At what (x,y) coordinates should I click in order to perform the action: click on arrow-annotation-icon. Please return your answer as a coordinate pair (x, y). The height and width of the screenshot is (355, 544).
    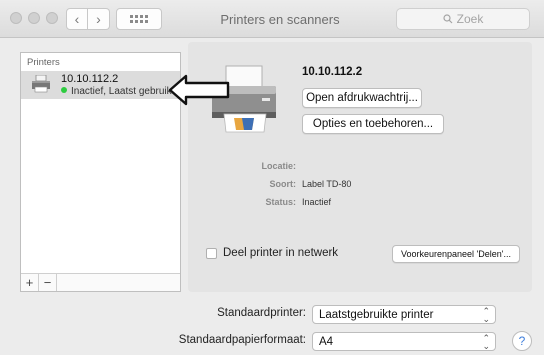
    Looking at the image, I should click on (199, 90).